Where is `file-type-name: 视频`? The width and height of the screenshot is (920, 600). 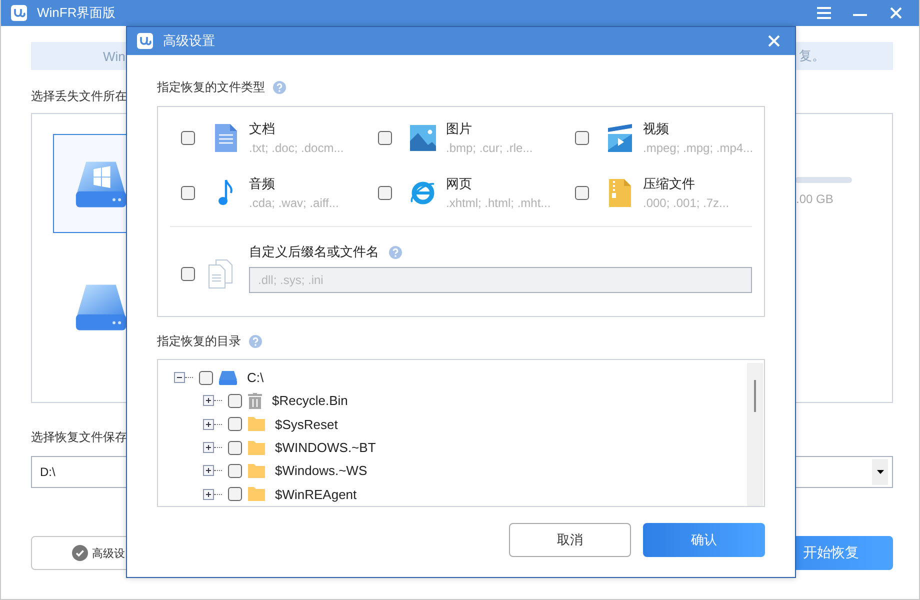
file-type-name: 视频 is located at coordinates (656, 129).